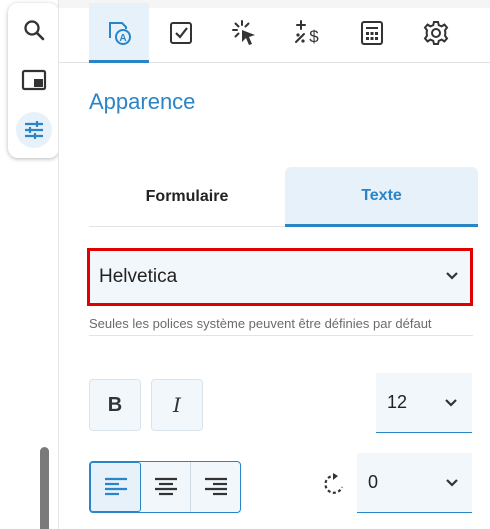 This screenshot has height=529, width=490. I want to click on settings-gear-icon, so click(436, 33).